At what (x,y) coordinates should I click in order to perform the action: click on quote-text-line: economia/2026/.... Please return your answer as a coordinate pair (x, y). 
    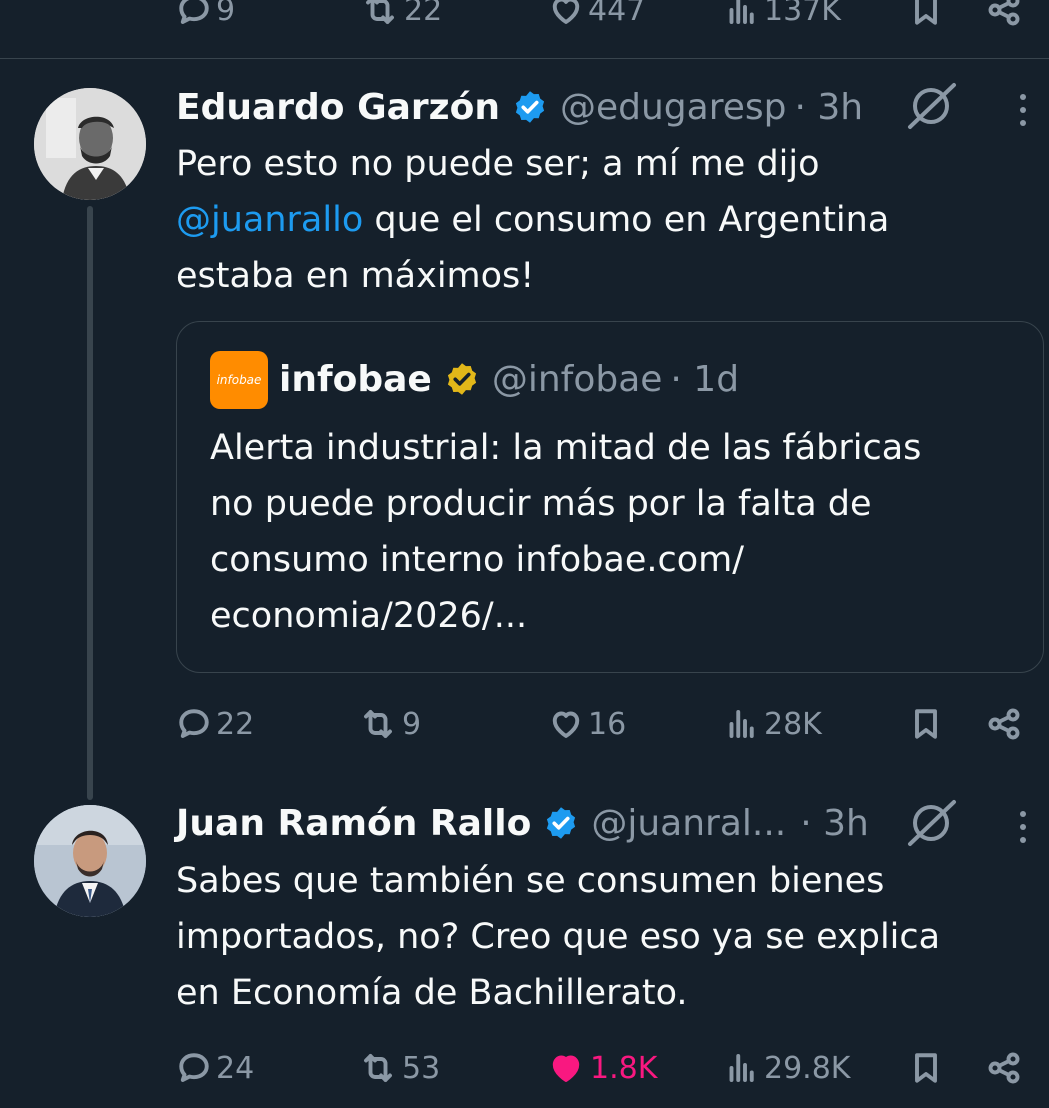
    Looking at the image, I should click on (369, 616).